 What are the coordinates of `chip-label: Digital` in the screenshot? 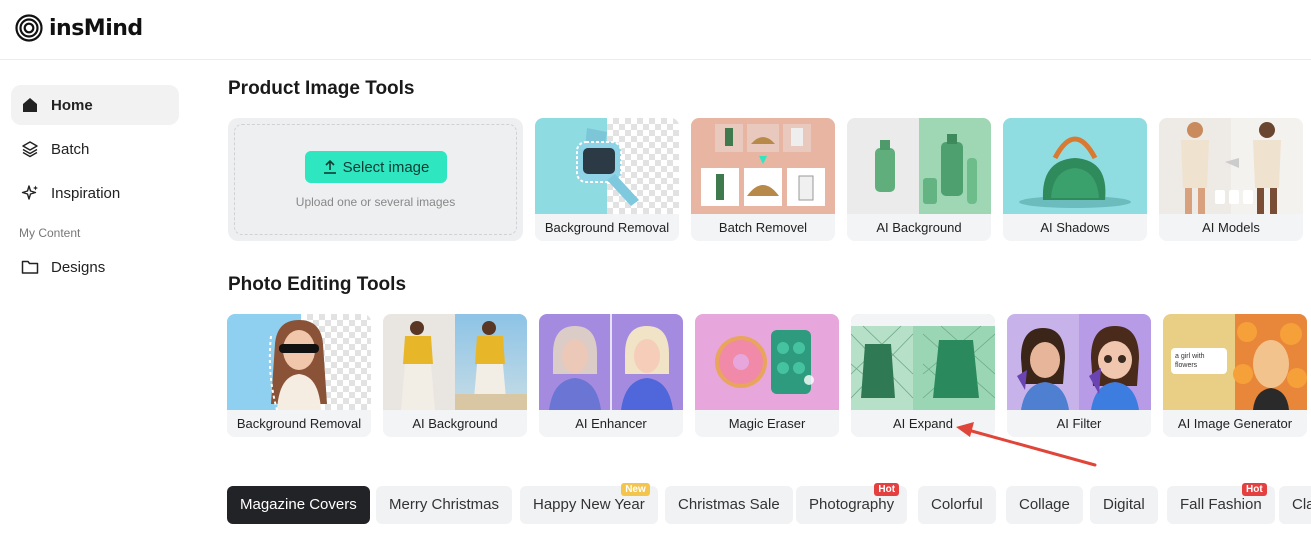 It's located at (1124, 504).